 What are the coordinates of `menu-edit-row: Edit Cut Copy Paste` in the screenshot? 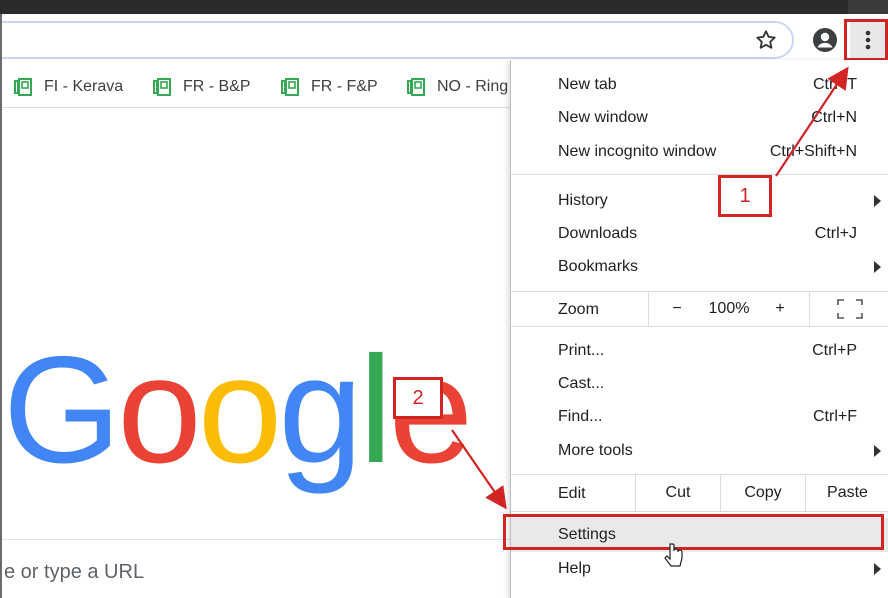 It's located at (699, 493).